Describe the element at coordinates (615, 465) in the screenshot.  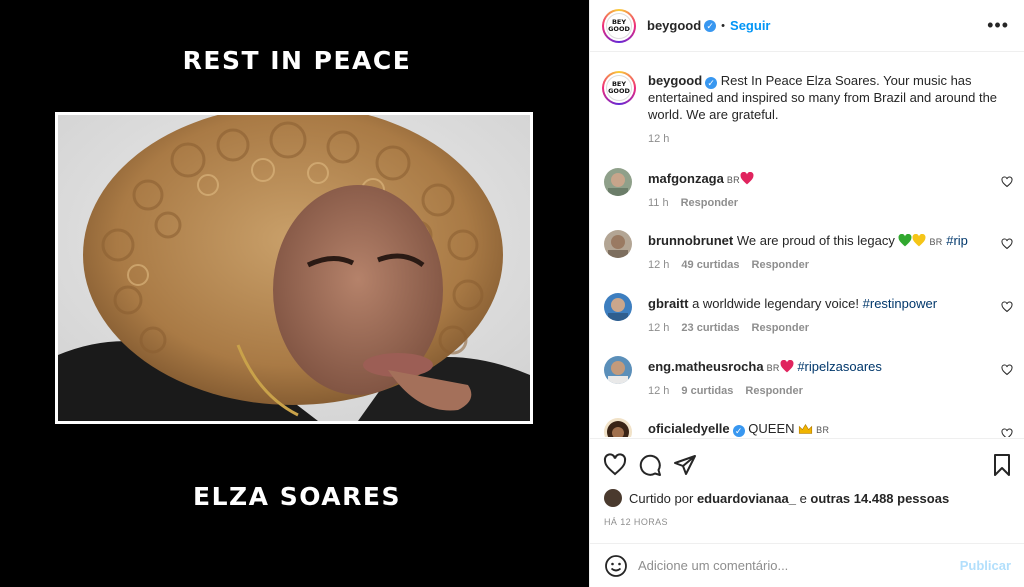
I see `like-heart-icon` at that location.